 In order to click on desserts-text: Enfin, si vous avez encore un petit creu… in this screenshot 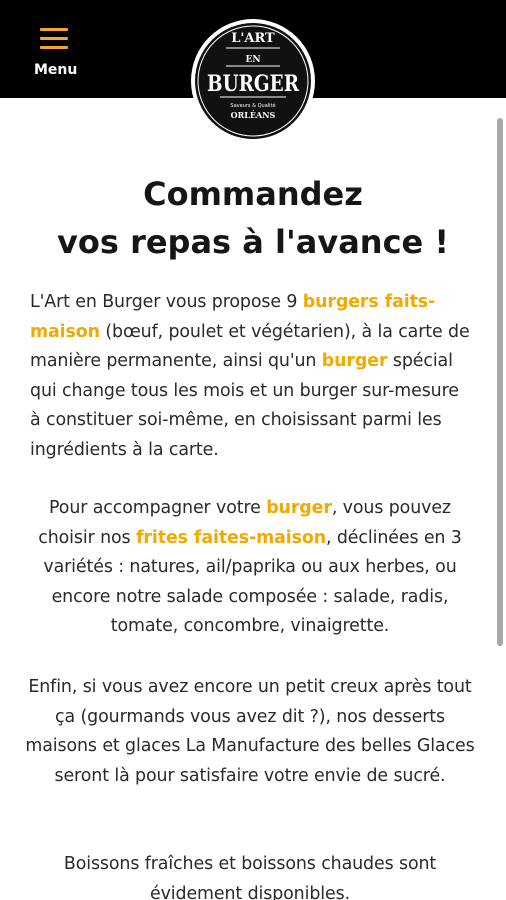, I will do `click(250, 731)`.